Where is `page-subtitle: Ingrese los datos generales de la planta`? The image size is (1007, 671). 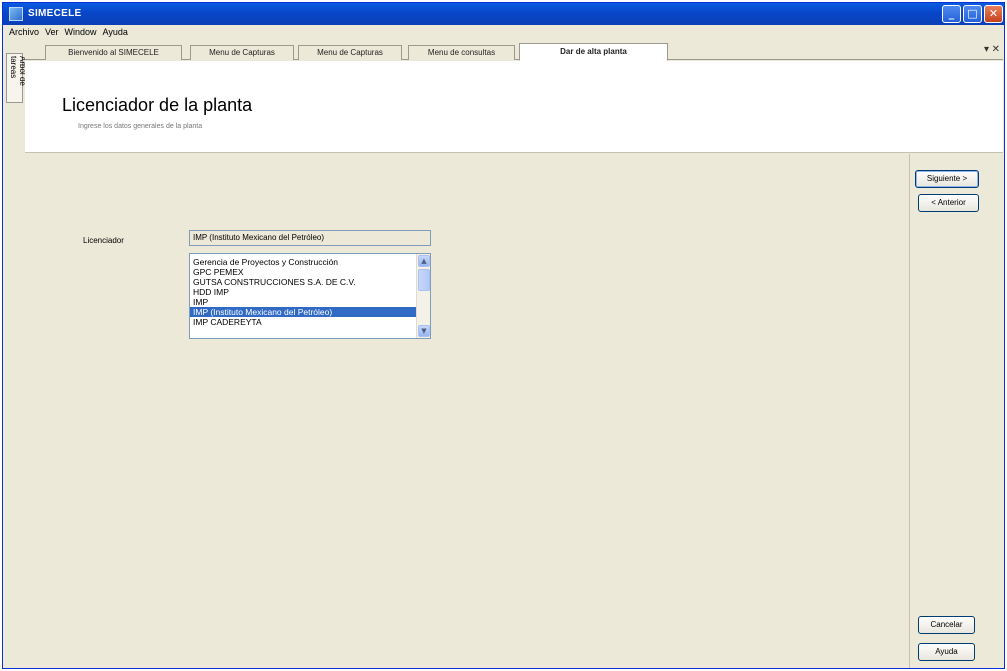
page-subtitle: Ingrese los datos generales de la planta is located at coordinates (140, 126).